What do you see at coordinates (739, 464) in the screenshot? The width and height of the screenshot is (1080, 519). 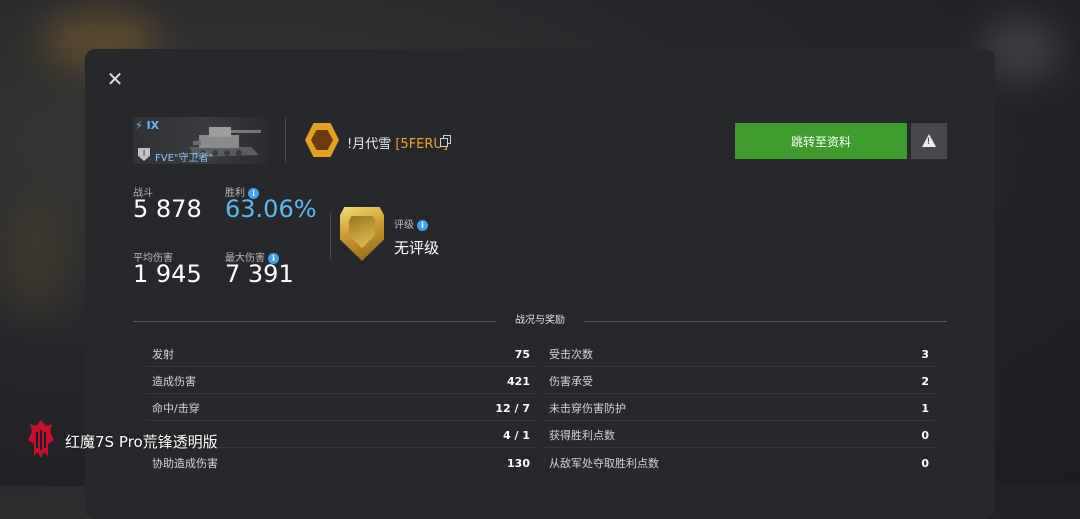 I see `stat-row: 从敌军处夺取胜利点数 0` at bounding box center [739, 464].